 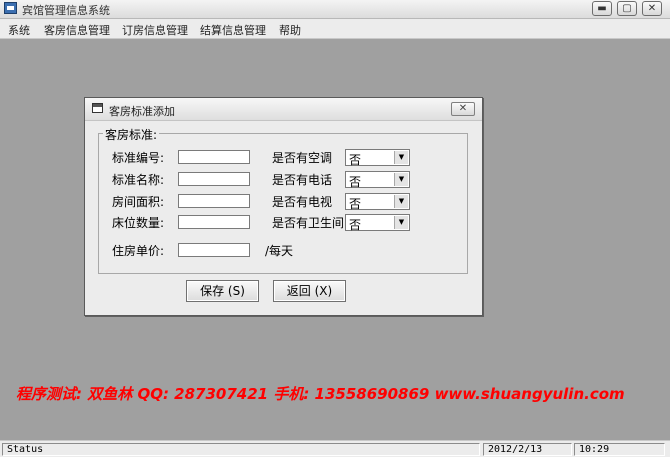 What do you see at coordinates (302, 180) in the screenshot?
I see `phone-label: 是否有电话` at bounding box center [302, 180].